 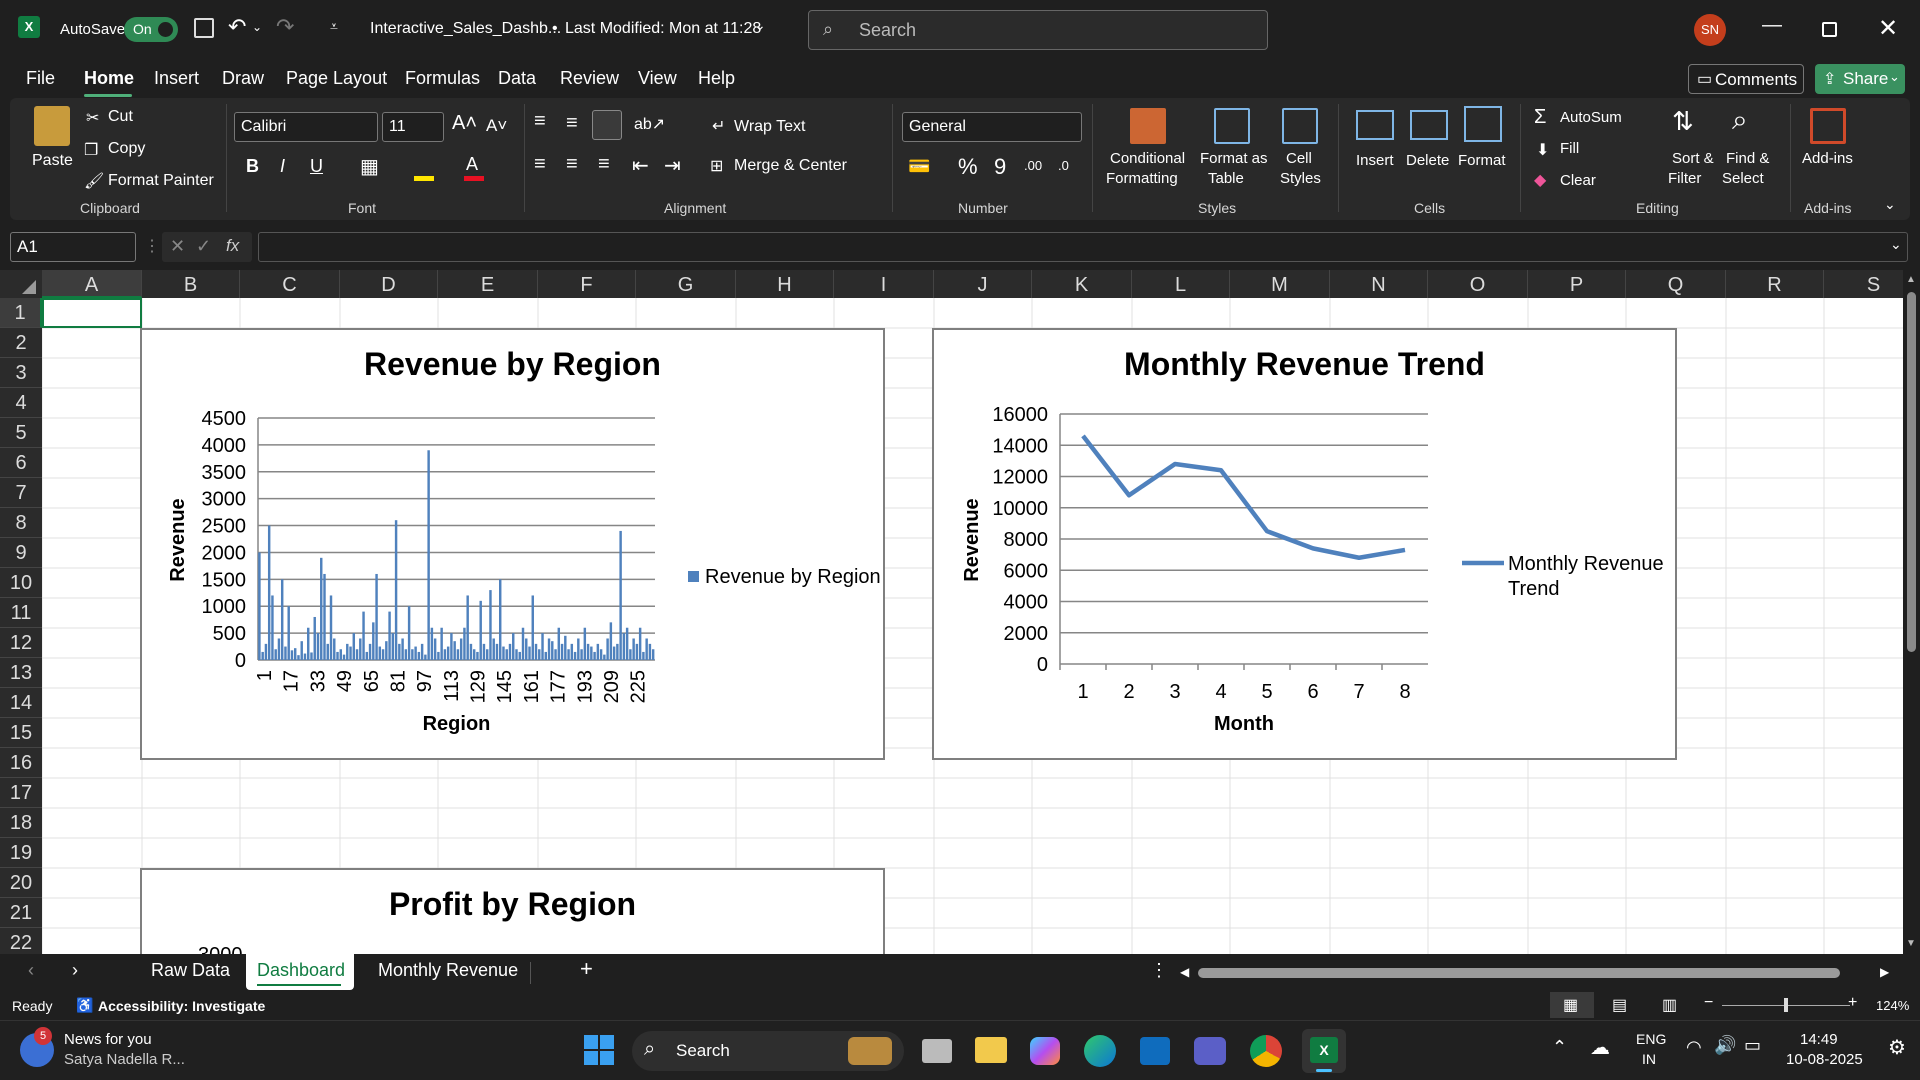 What do you see at coordinates (686, 284) in the screenshot?
I see `column-header-G: G` at bounding box center [686, 284].